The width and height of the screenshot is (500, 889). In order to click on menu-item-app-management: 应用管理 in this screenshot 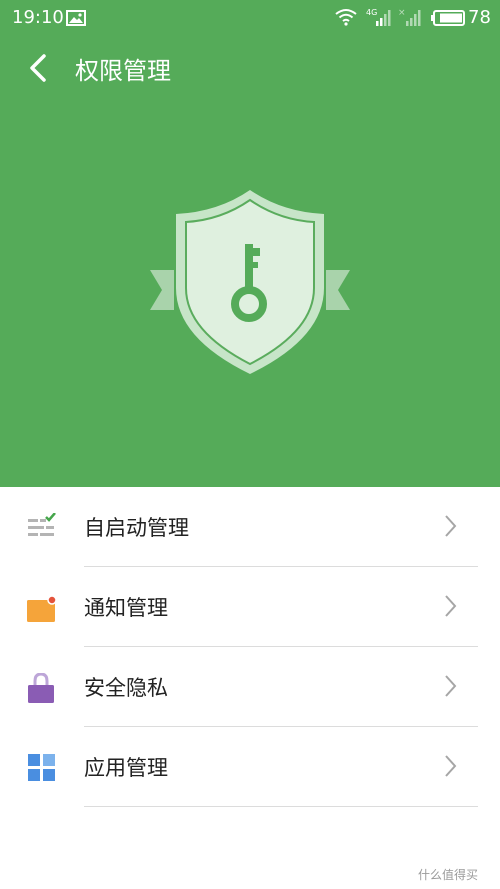, I will do `click(250, 767)`.